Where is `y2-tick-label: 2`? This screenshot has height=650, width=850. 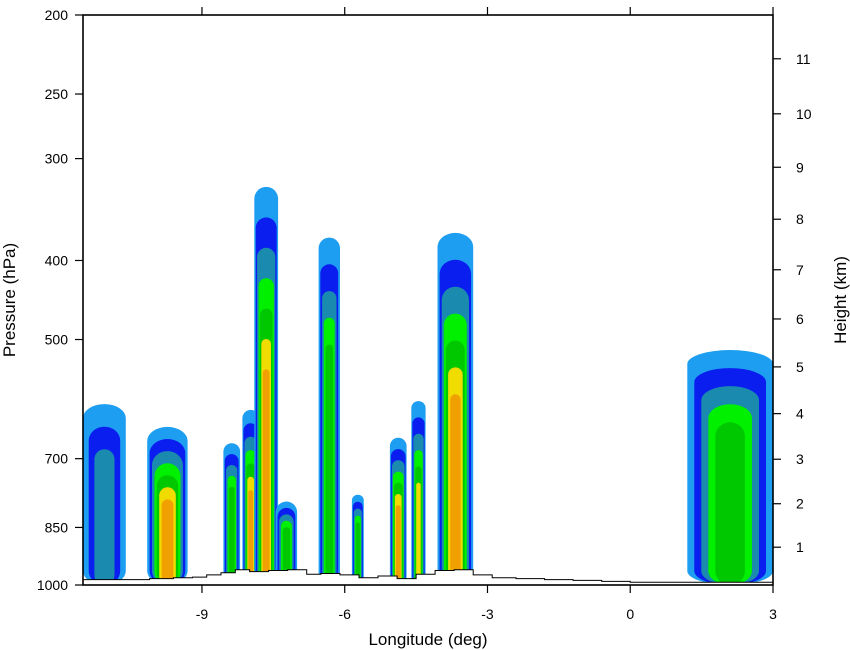
y2-tick-label: 2 is located at coordinates (800, 504).